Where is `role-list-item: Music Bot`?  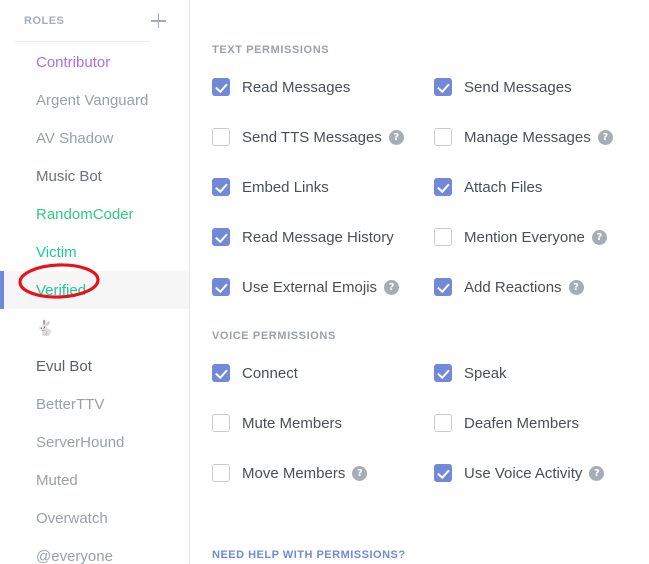
role-list-item: Music Bot is located at coordinates (94, 176).